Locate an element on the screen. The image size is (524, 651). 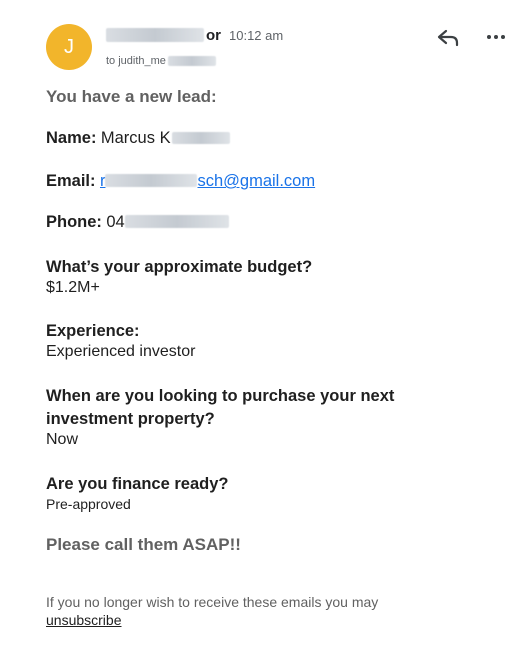
name-value: Marcus K is located at coordinates (135, 138).